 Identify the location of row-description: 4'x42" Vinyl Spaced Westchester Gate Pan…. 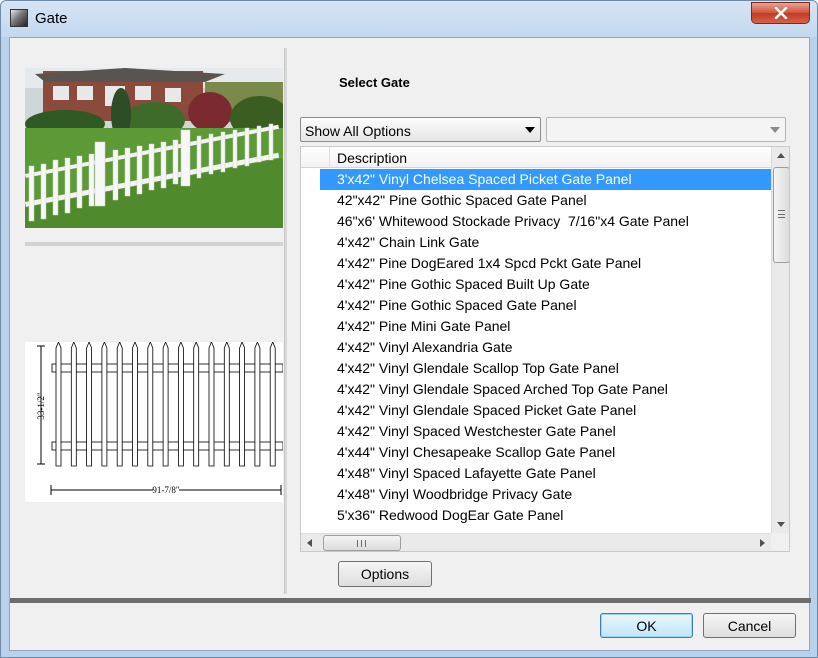
(476, 431).